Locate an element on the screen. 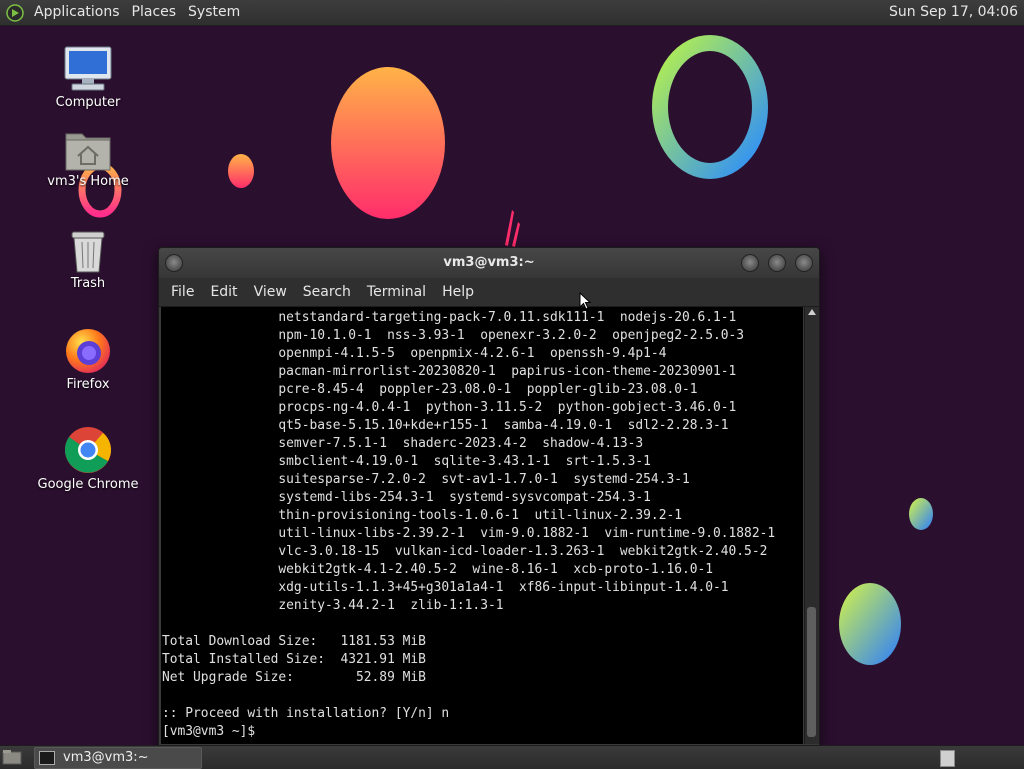 This screenshot has height=769, width=1024. taskbar-window-label: vm3@vm3:~ is located at coordinates (106, 757).